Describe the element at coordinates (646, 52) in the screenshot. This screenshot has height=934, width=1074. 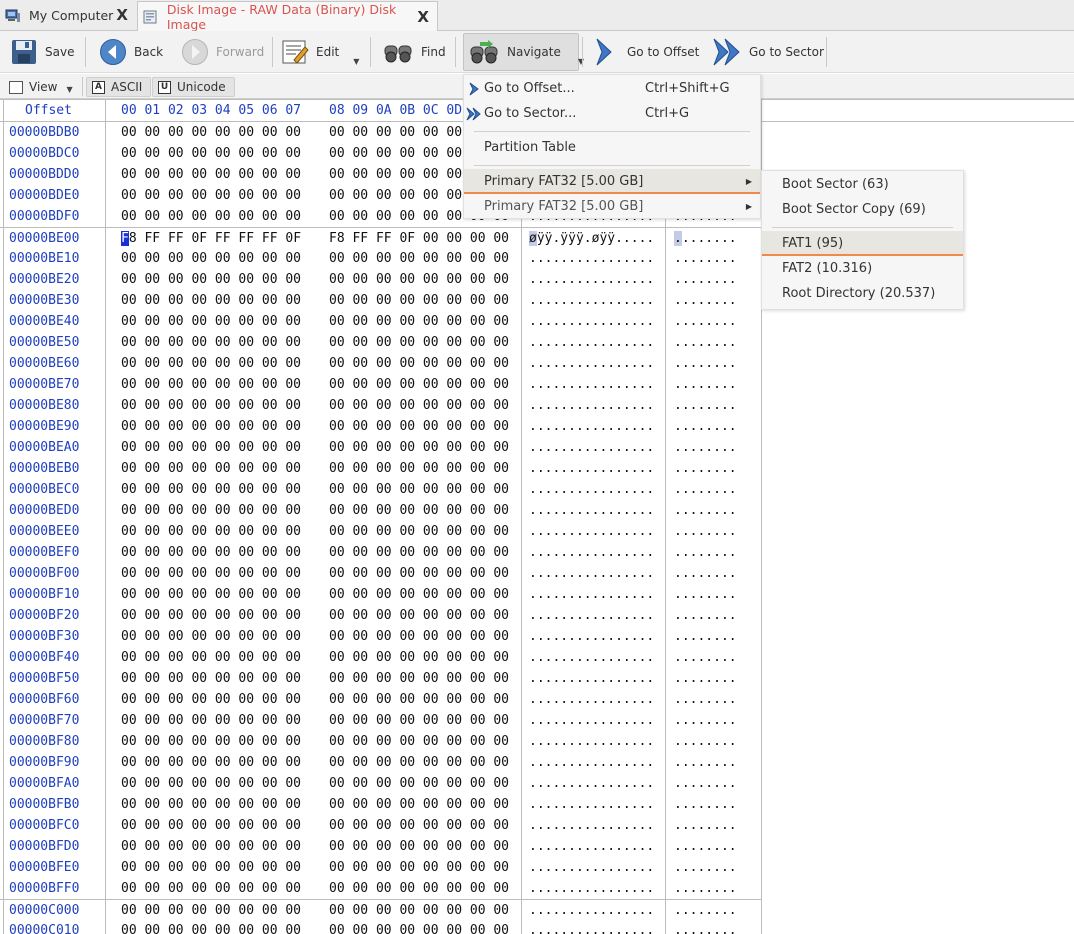
I see `goto-offset-button: Go to Offset` at that location.